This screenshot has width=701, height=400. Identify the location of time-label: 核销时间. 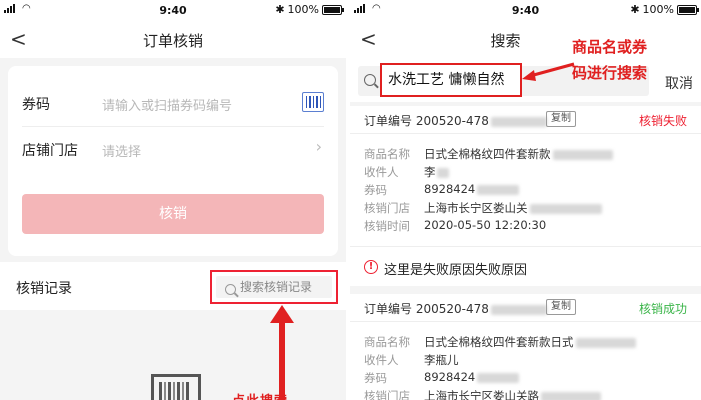
(387, 226).